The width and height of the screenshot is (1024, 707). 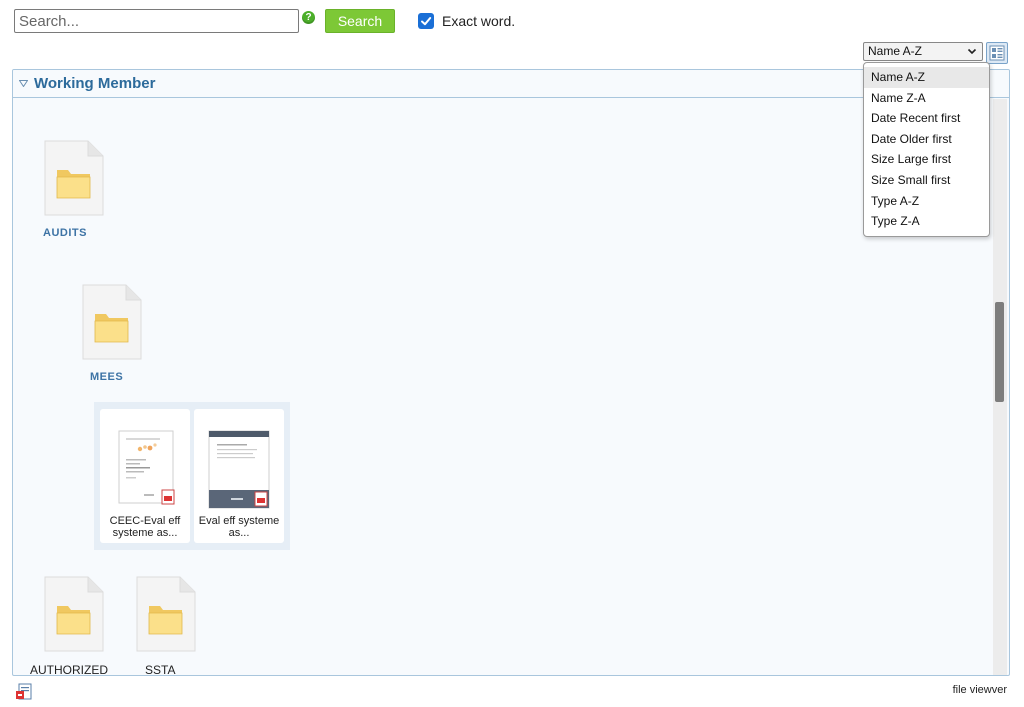 I want to click on sort-option-date-older: Date Older first, so click(x=926, y=139).